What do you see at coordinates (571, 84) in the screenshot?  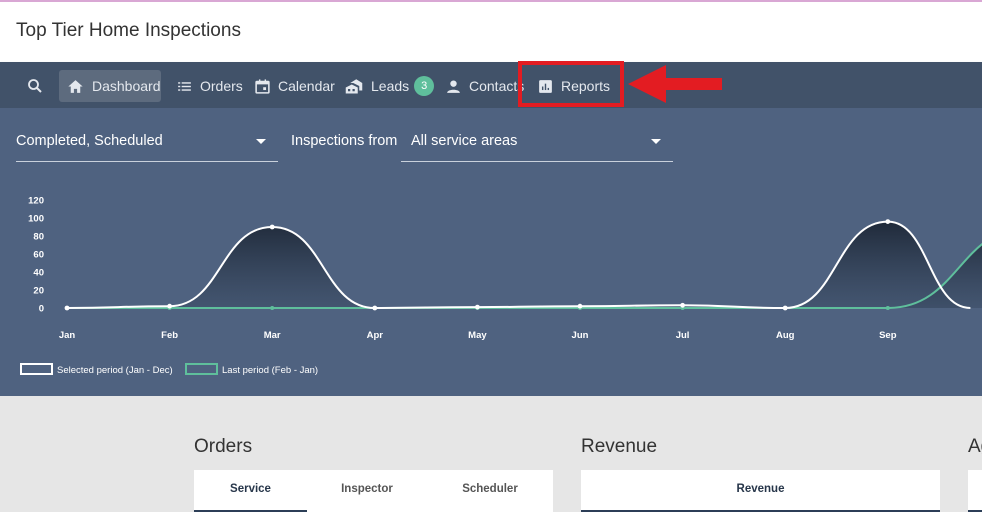 I see `reports-highlight-box` at bounding box center [571, 84].